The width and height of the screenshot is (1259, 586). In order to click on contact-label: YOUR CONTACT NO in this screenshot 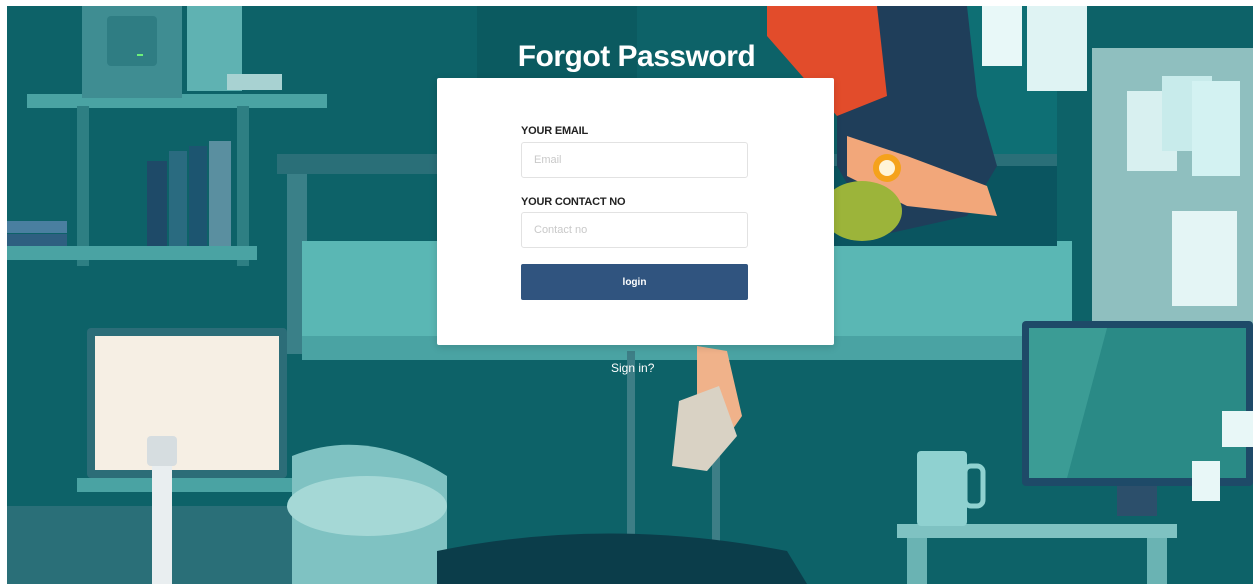, I will do `click(573, 202)`.